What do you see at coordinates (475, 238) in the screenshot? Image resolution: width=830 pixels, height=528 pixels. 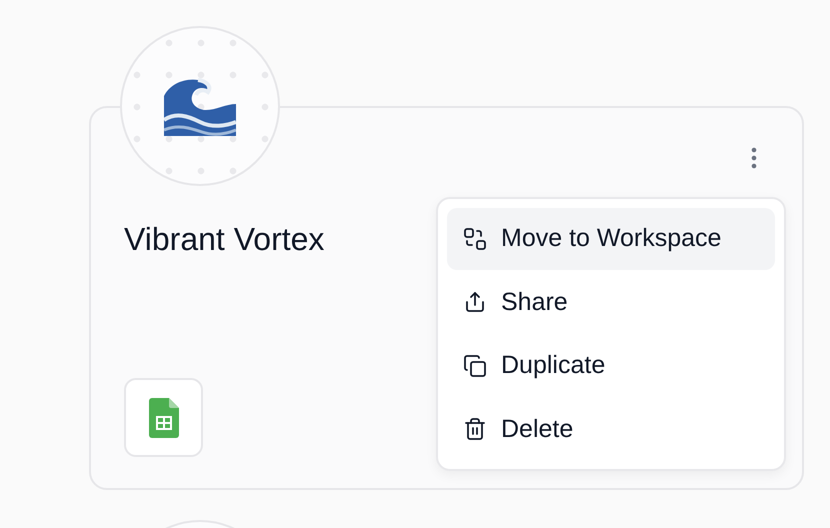 I see `move-icon` at bounding box center [475, 238].